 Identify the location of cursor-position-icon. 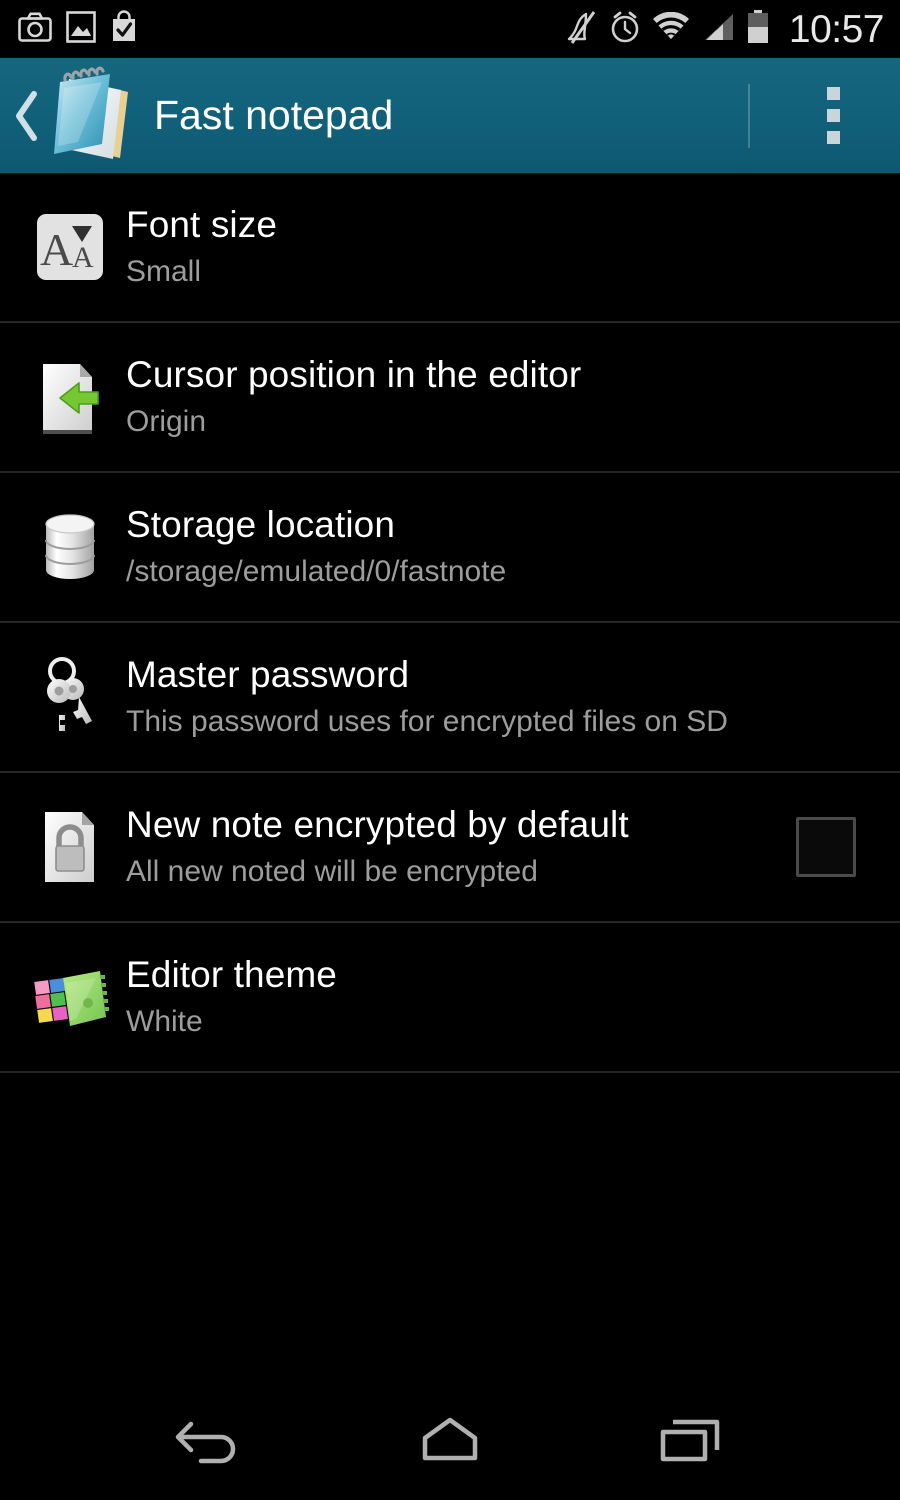
(70, 397).